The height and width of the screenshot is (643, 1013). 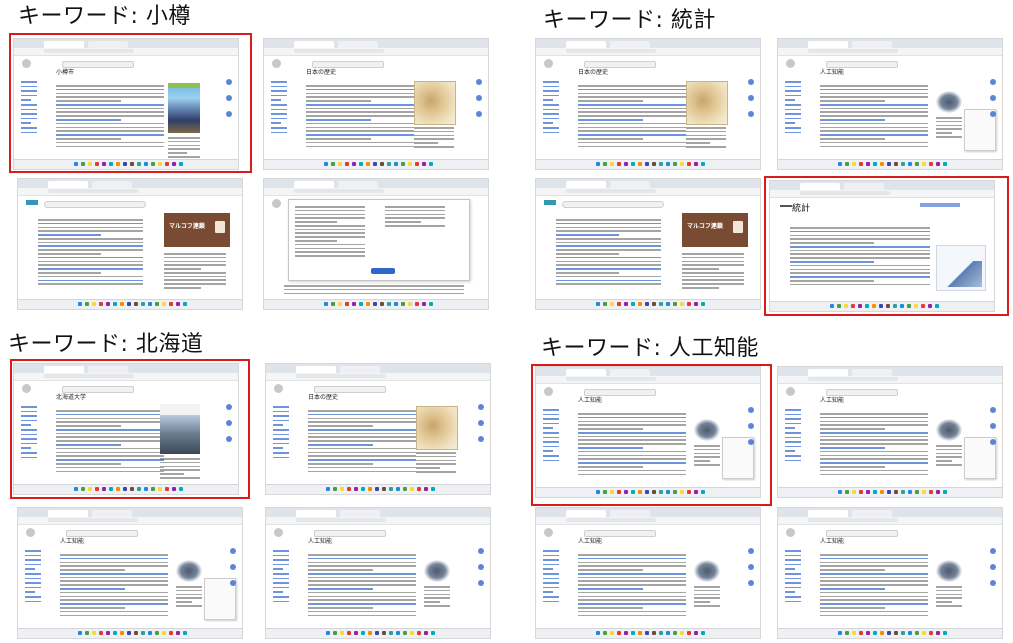 What do you see at coordinates (197, 230) in the screenshot?
I see `knowledge-card-banner: マルコフ連鎖` at bounding box center [197, 230].